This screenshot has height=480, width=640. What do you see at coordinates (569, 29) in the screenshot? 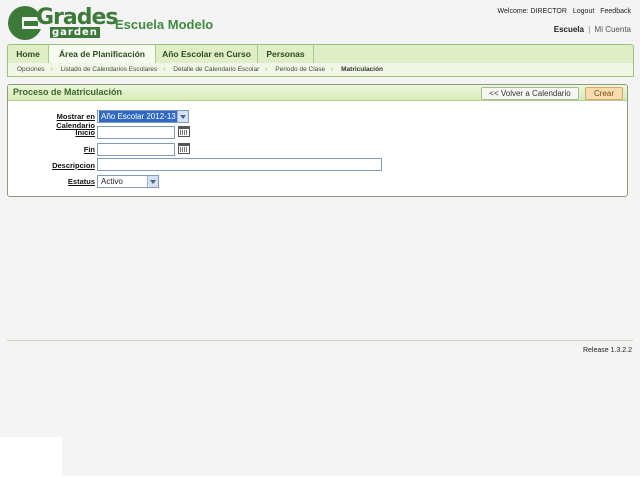
I see `school-context-link: Escuela` at bounding box center [569, 29].